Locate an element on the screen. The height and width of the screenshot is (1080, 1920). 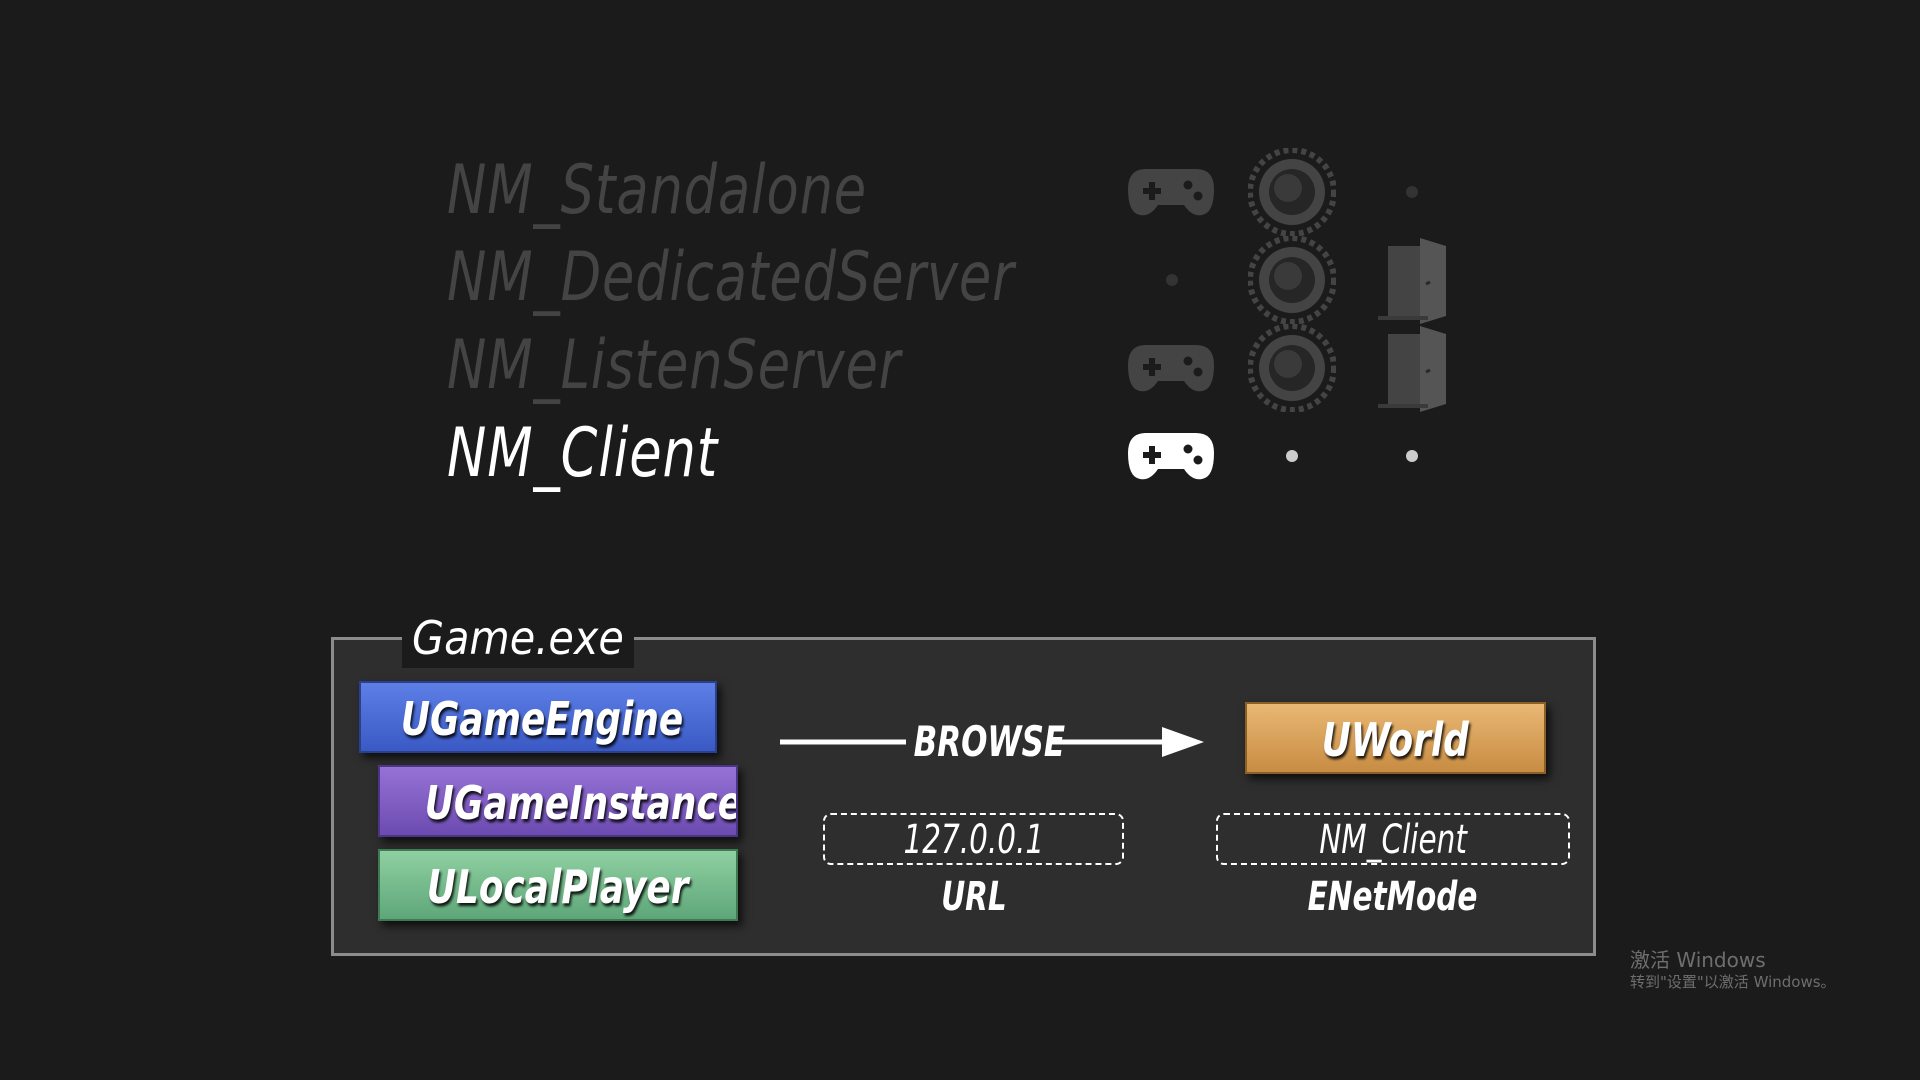
mode-label-dedicated-server: NM_DedicatedServer is located at coordinates (731, 277).